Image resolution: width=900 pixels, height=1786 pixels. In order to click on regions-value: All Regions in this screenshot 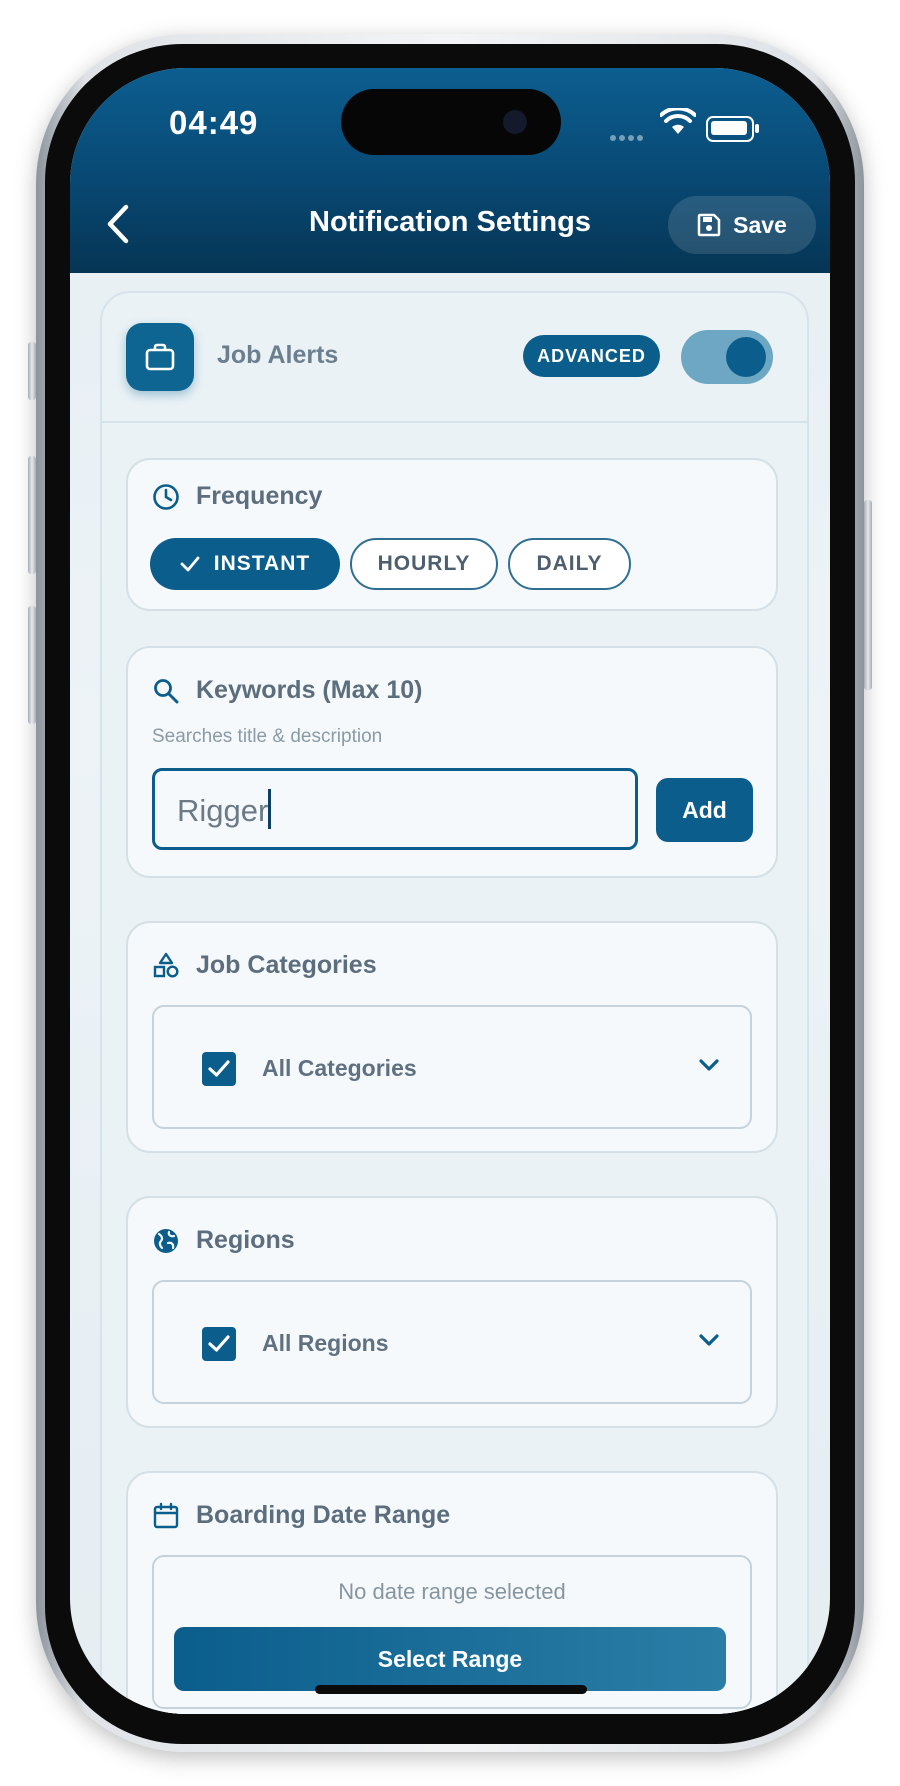, I will do `click(325, 1343)`.